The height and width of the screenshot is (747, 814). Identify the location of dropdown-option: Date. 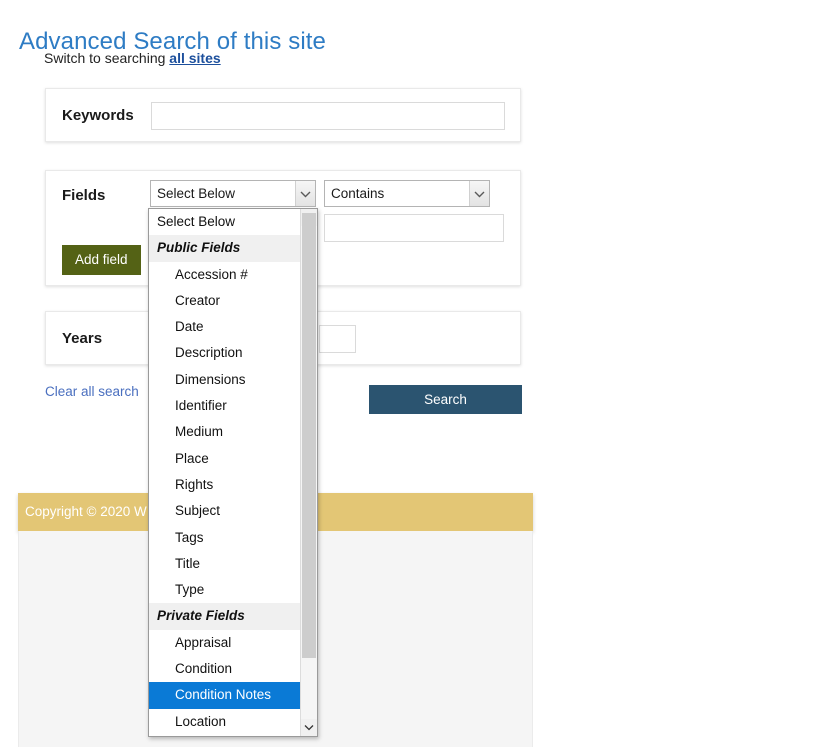
(224, 327).